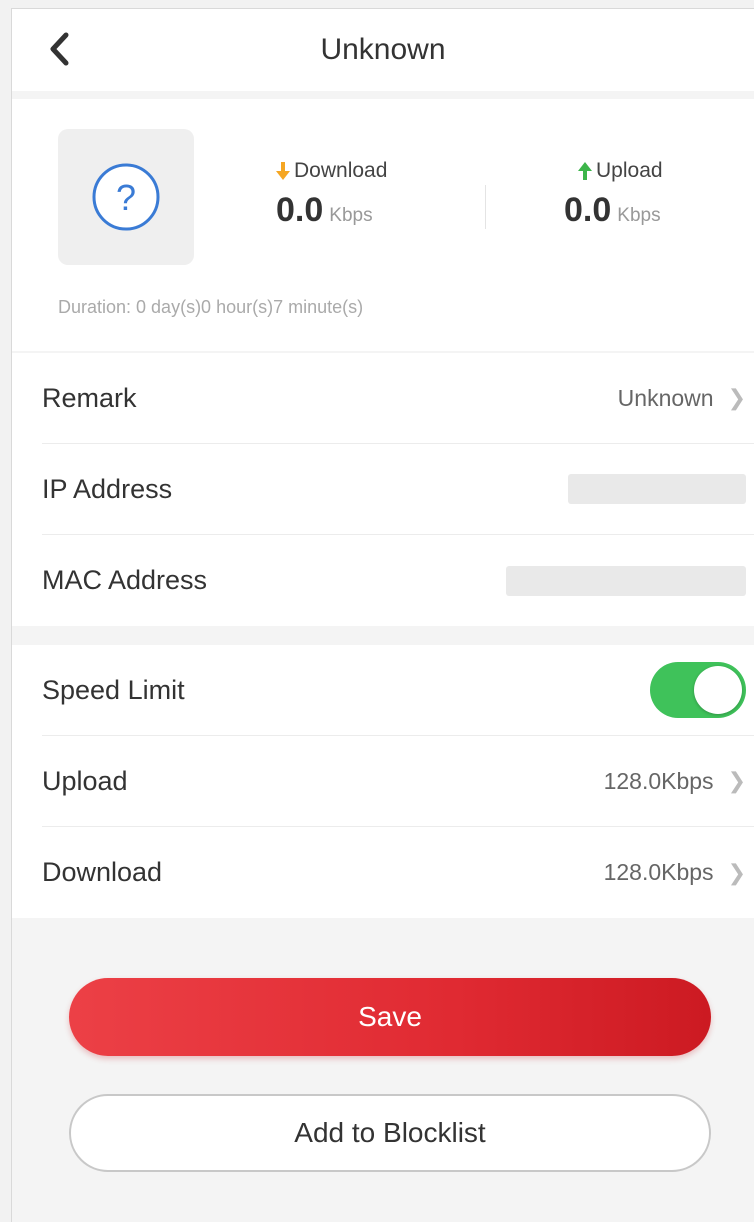  What do you see at coordinates (718, 690) in the screenshot?
I see `toggle-knob` at bounding box center [718, 690].